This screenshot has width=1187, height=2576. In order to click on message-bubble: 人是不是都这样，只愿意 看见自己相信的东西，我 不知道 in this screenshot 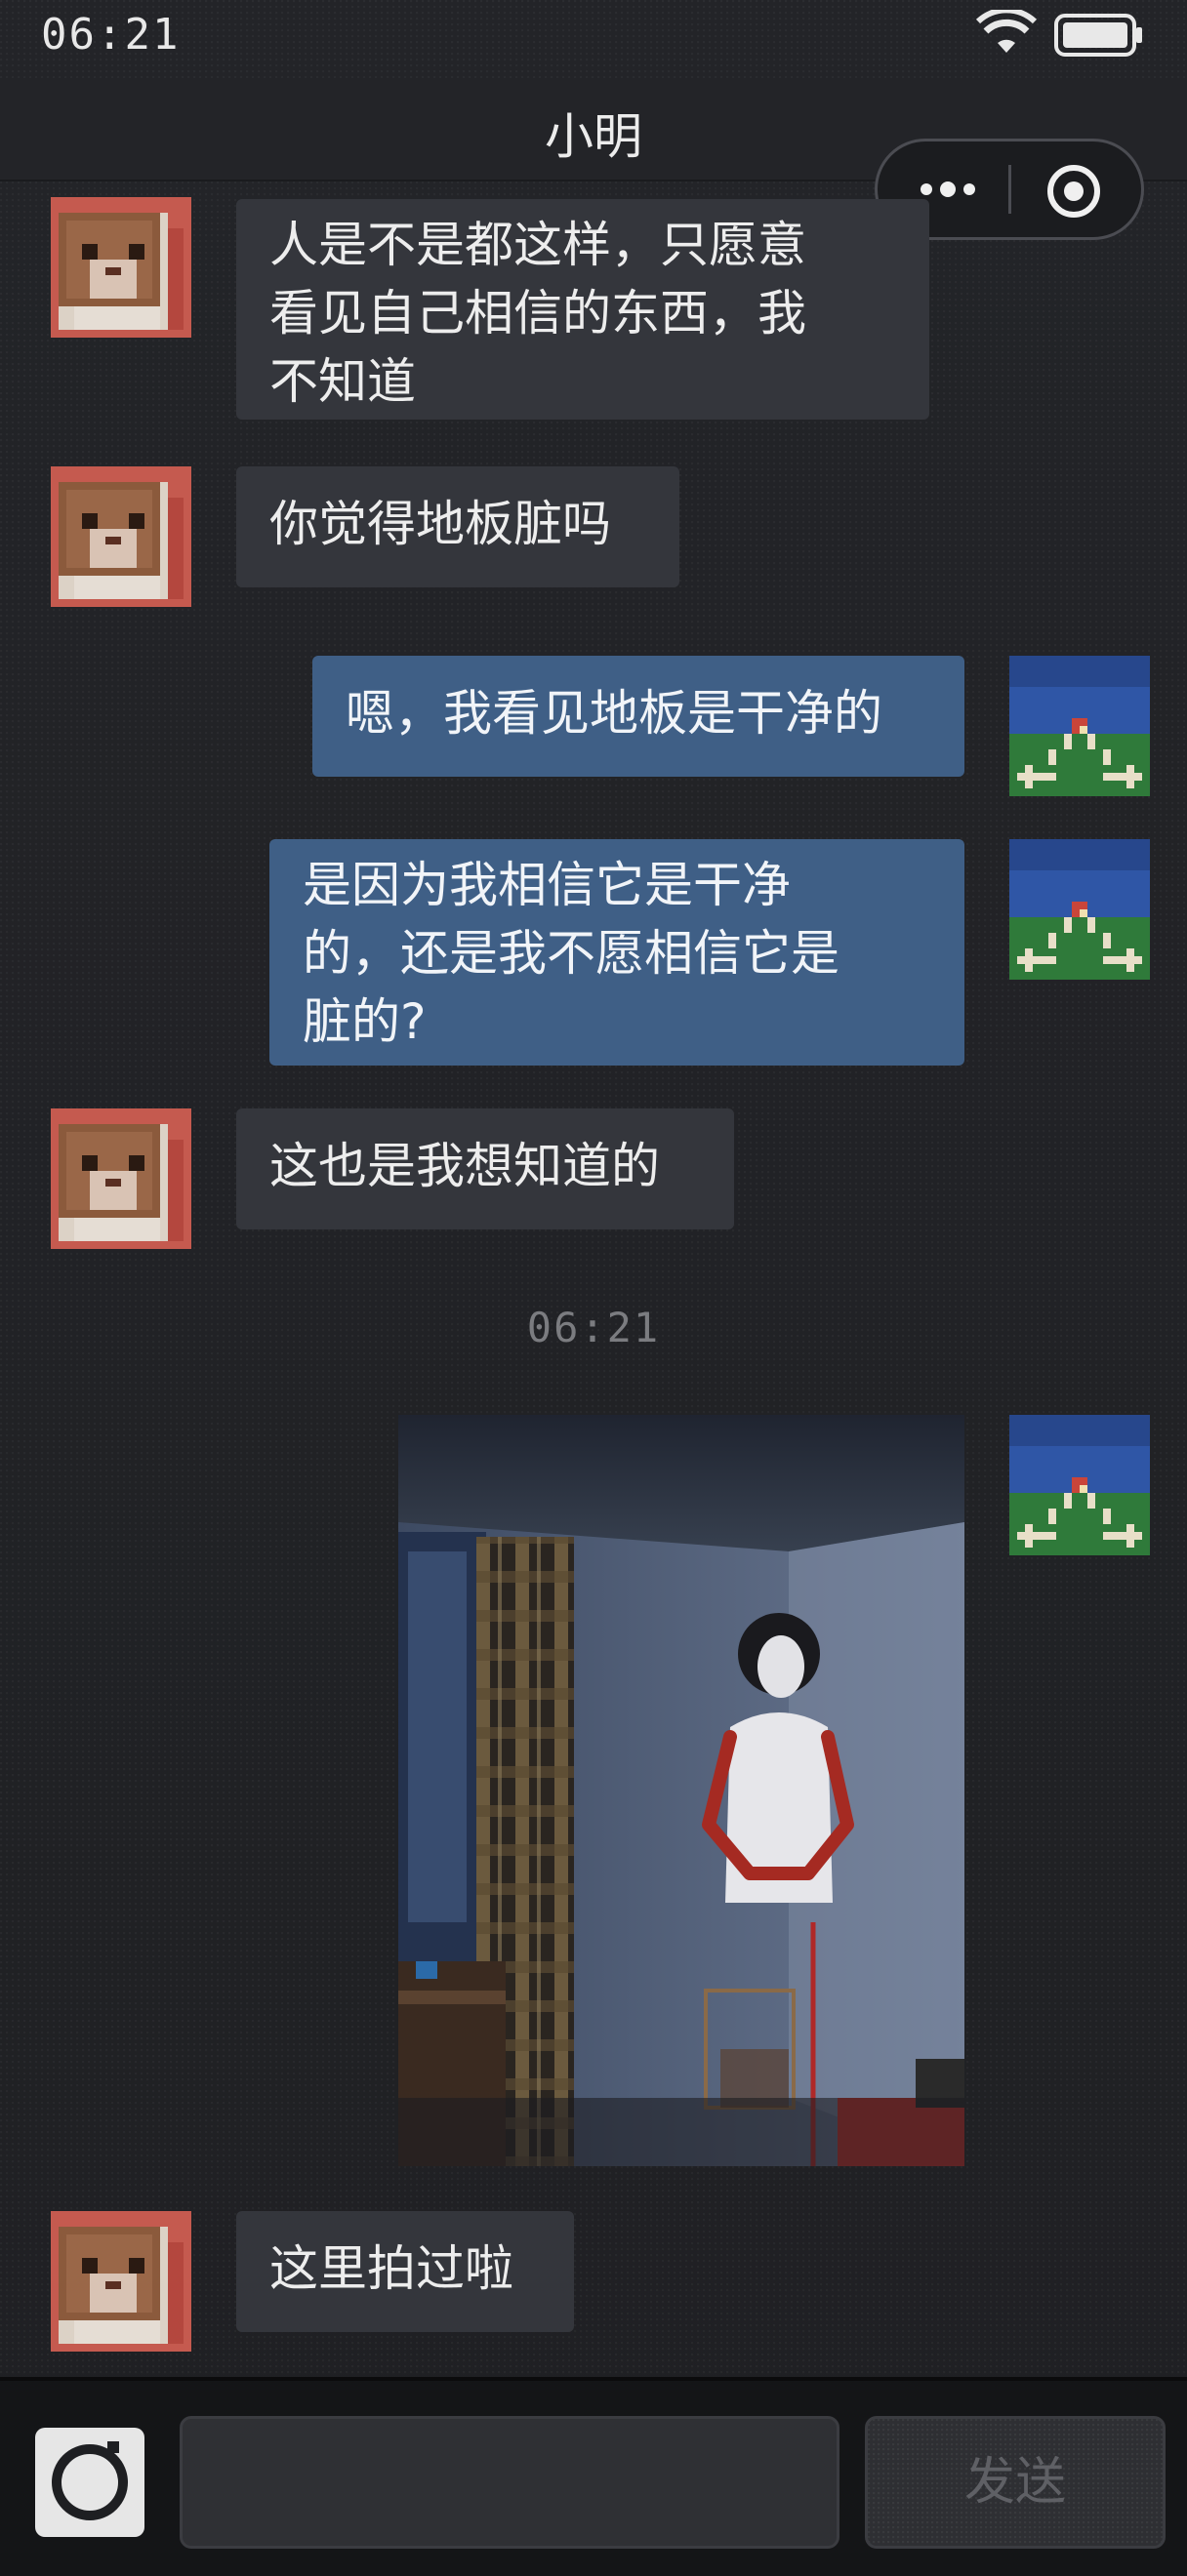, I will do `click(582, 309)`.